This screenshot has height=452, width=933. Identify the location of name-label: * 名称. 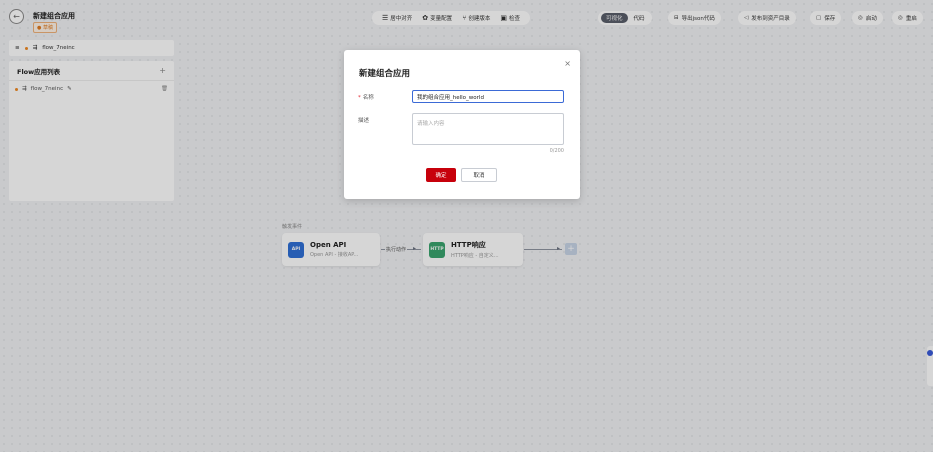
(366, 98).